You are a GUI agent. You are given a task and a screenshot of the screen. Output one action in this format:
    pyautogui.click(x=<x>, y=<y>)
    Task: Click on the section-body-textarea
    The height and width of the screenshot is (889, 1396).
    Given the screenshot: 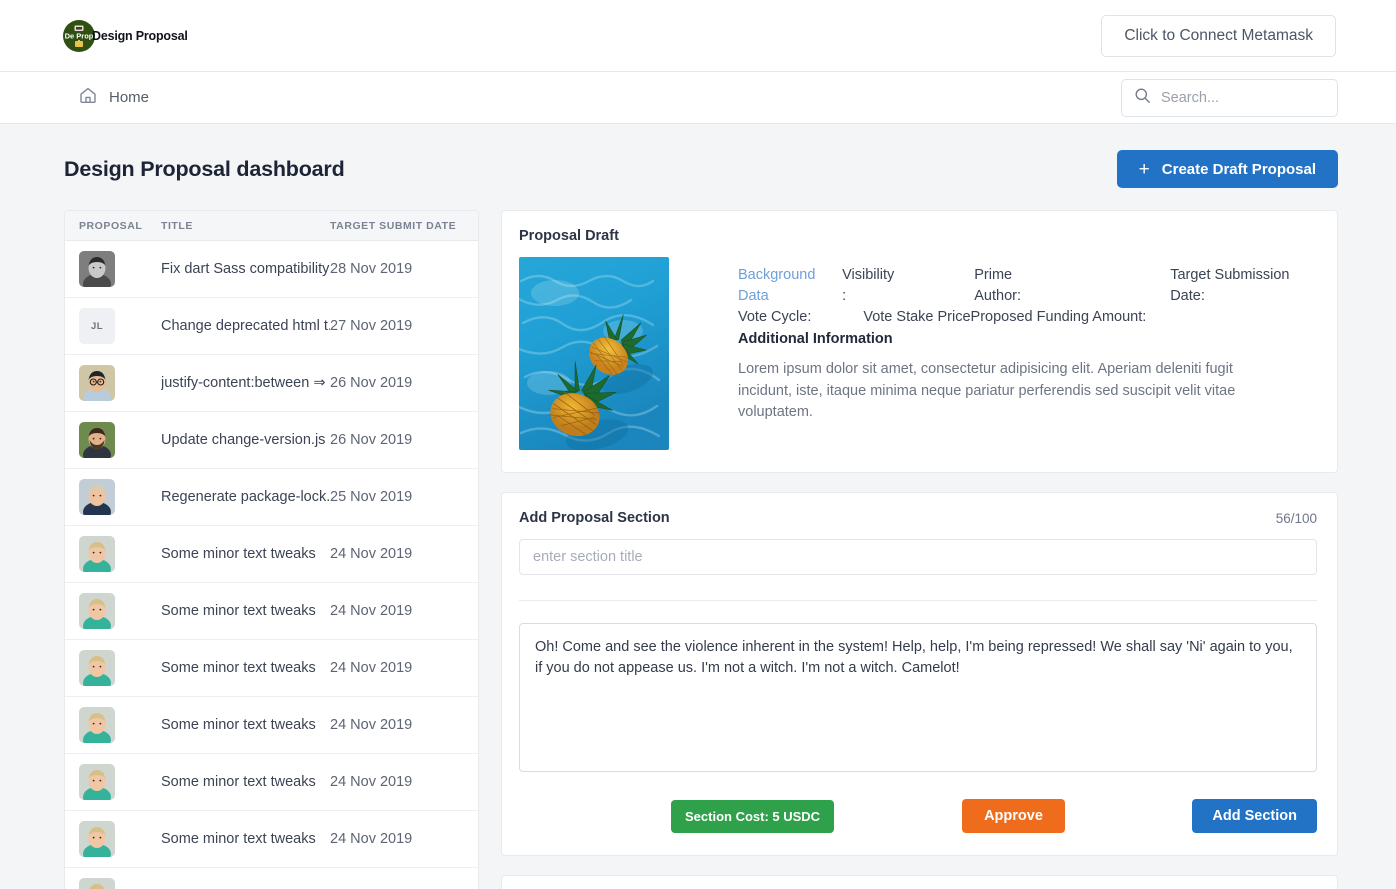 What is the action you would take?
    pyautogui.click(x=918, y=697)
    